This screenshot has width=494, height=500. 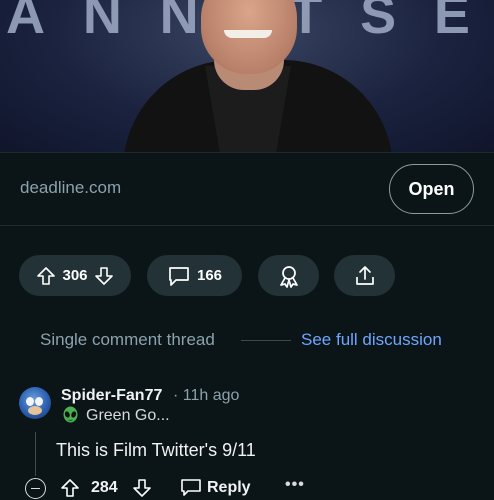 I want to click on upvote-icon, so click(x=46, y=276).